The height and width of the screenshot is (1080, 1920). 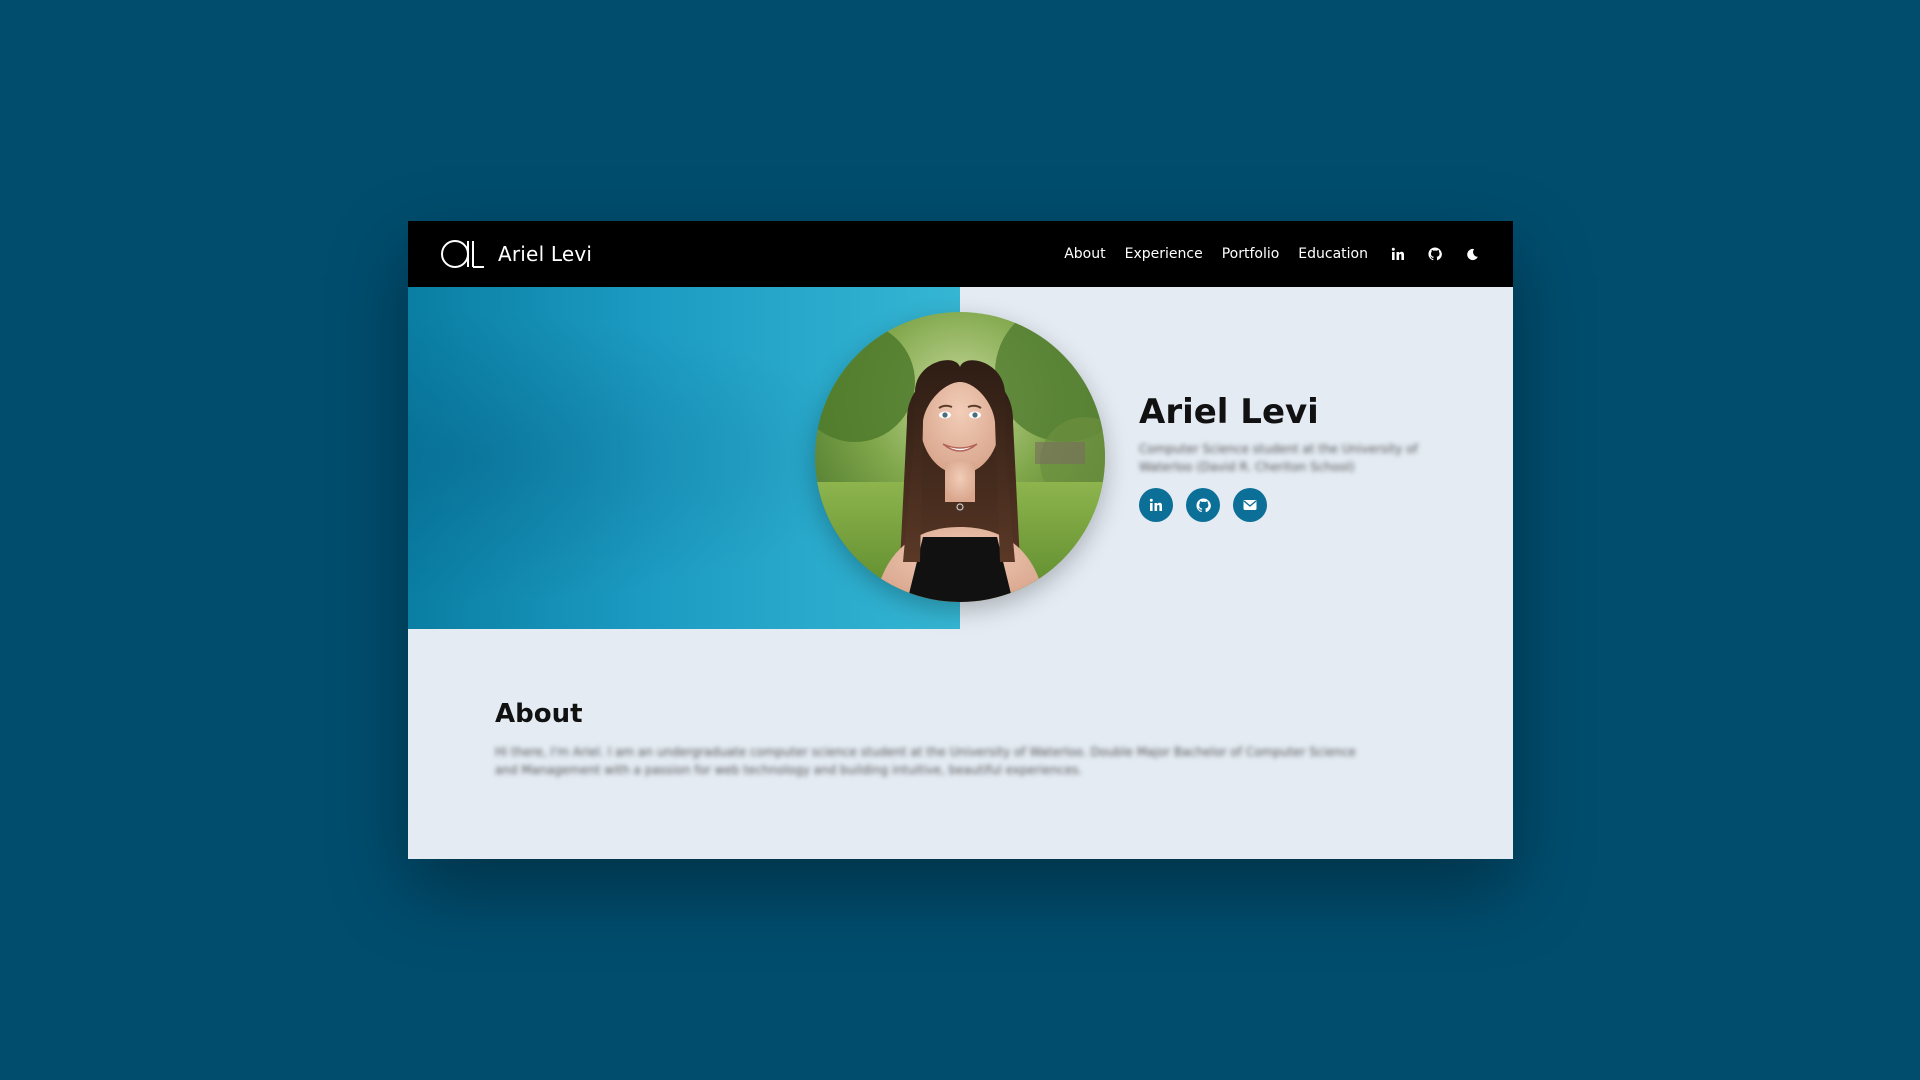 What do you see at coordinates (1229, 412) in the screenshot?
I see `hero-name: Ariel Levi` at bounding box center [1229, 412].